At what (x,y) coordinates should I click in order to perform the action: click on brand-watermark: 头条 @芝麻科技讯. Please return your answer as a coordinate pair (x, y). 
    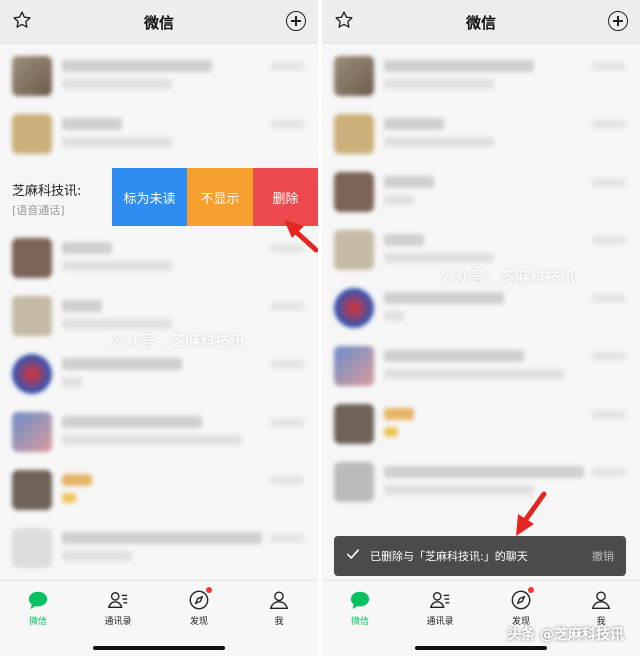
    Looking at the image, I should click on (565, 635).